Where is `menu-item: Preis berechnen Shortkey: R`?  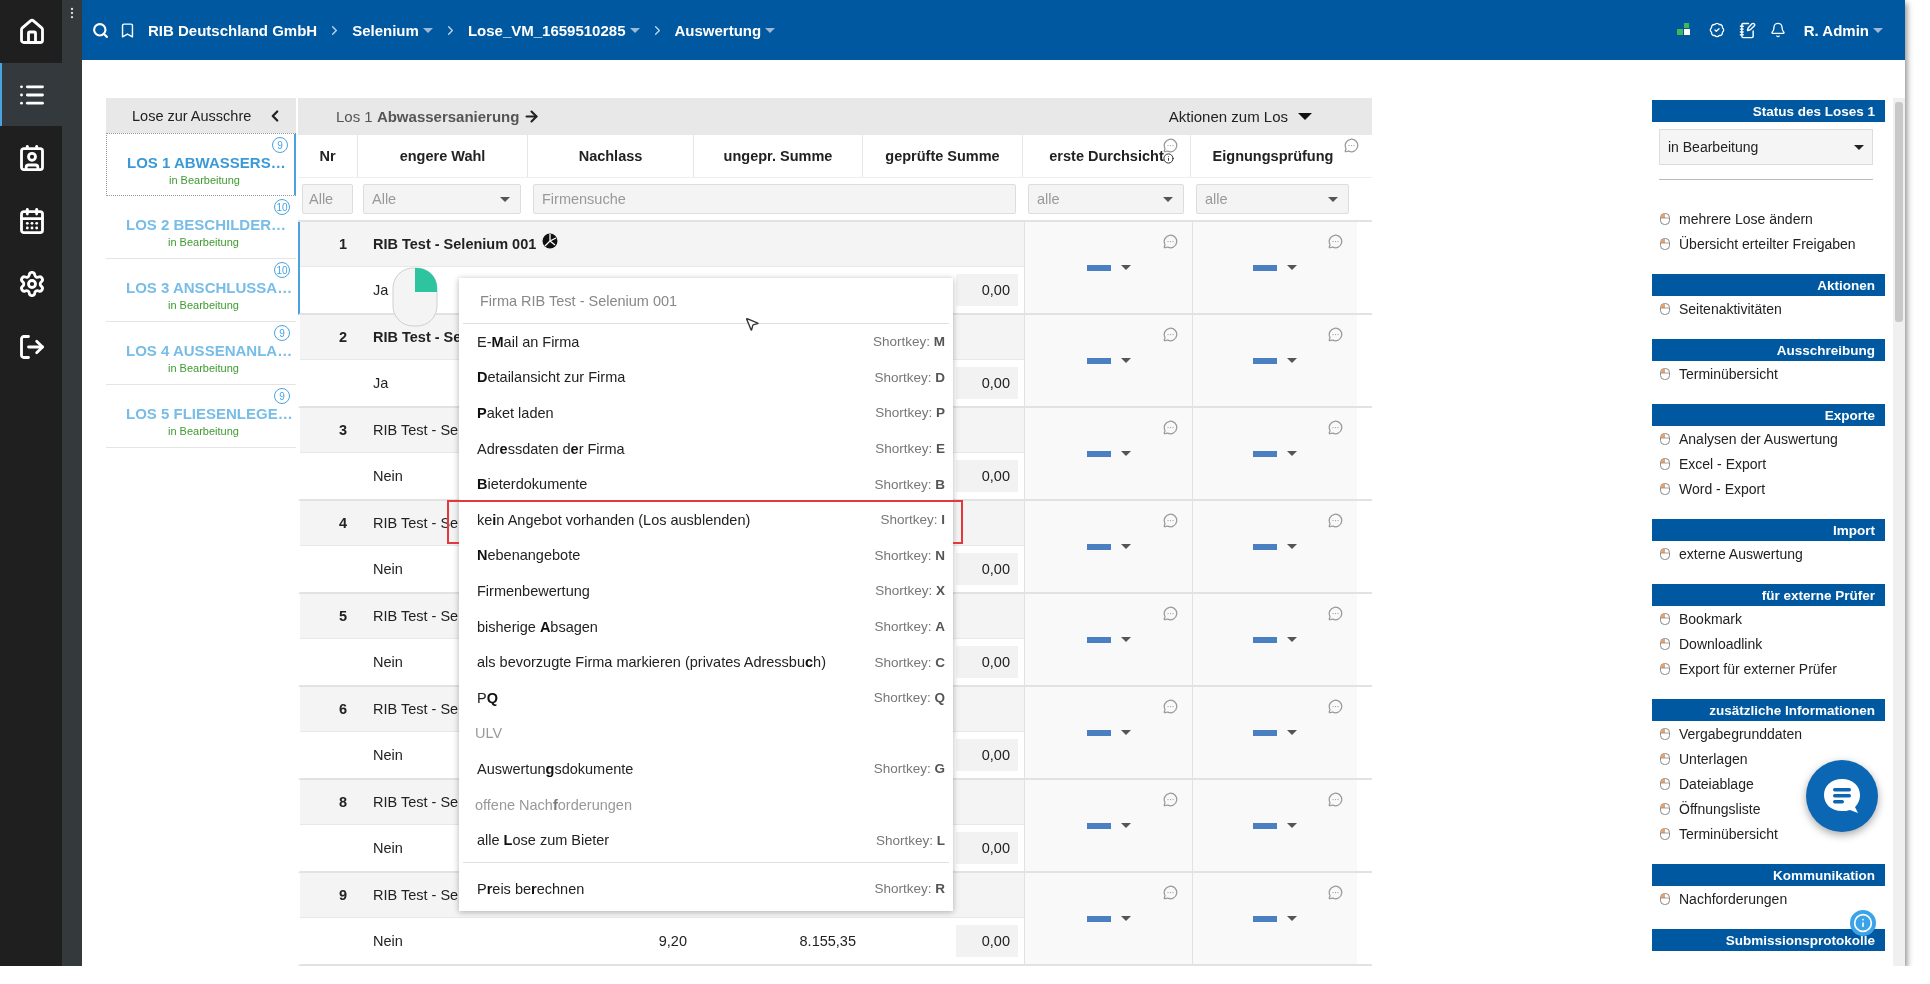 menu-item: Preis berechnen Shortkey: R is located at coordinates (706, 888).